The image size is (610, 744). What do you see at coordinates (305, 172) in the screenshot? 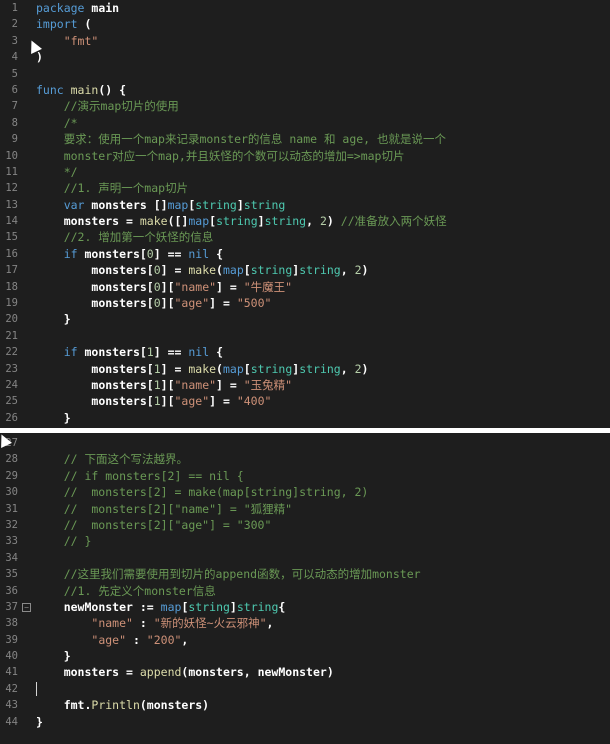
I see `code-line: 11 */` at bounding box center [305, 172].